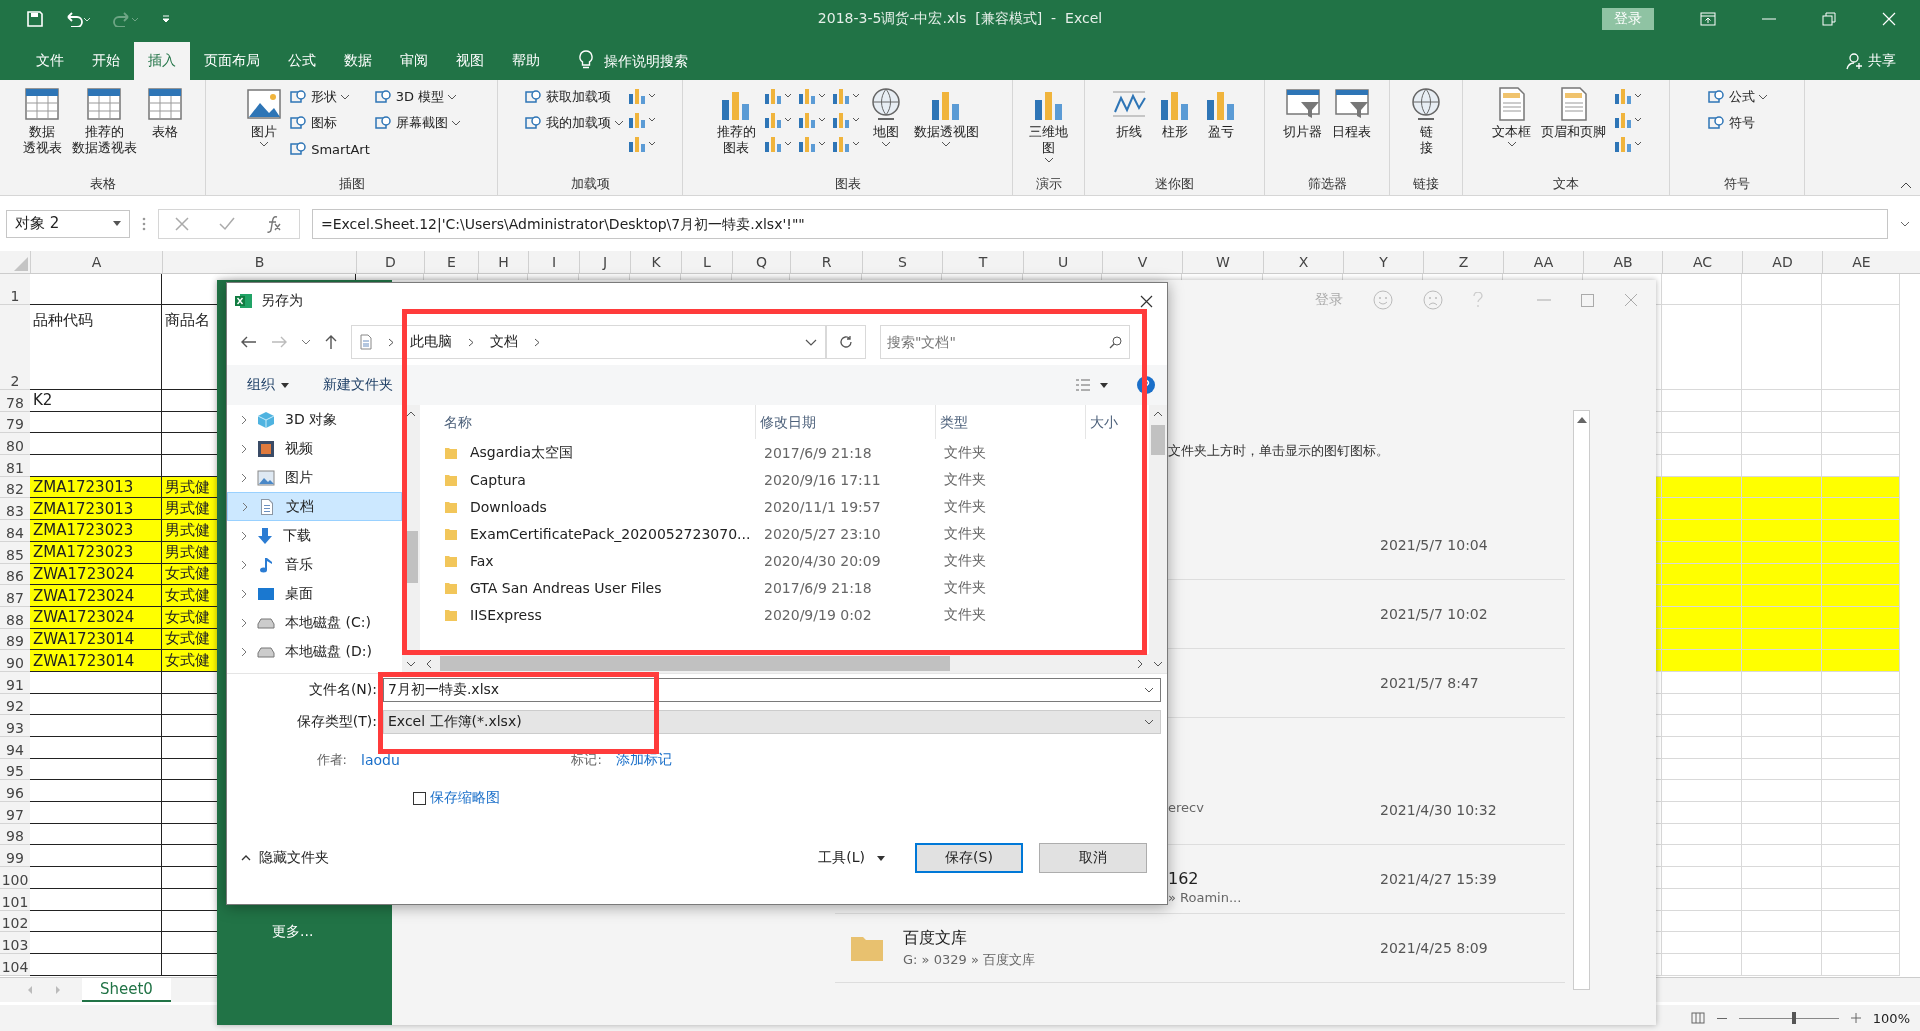 The width and height of the screenshot is (1920, 1031). What do you see at coordinates (285, 858) in the screenshot?
I see `hide-folders-button: 隐藏文件夹` at bounding box center [285, 858].